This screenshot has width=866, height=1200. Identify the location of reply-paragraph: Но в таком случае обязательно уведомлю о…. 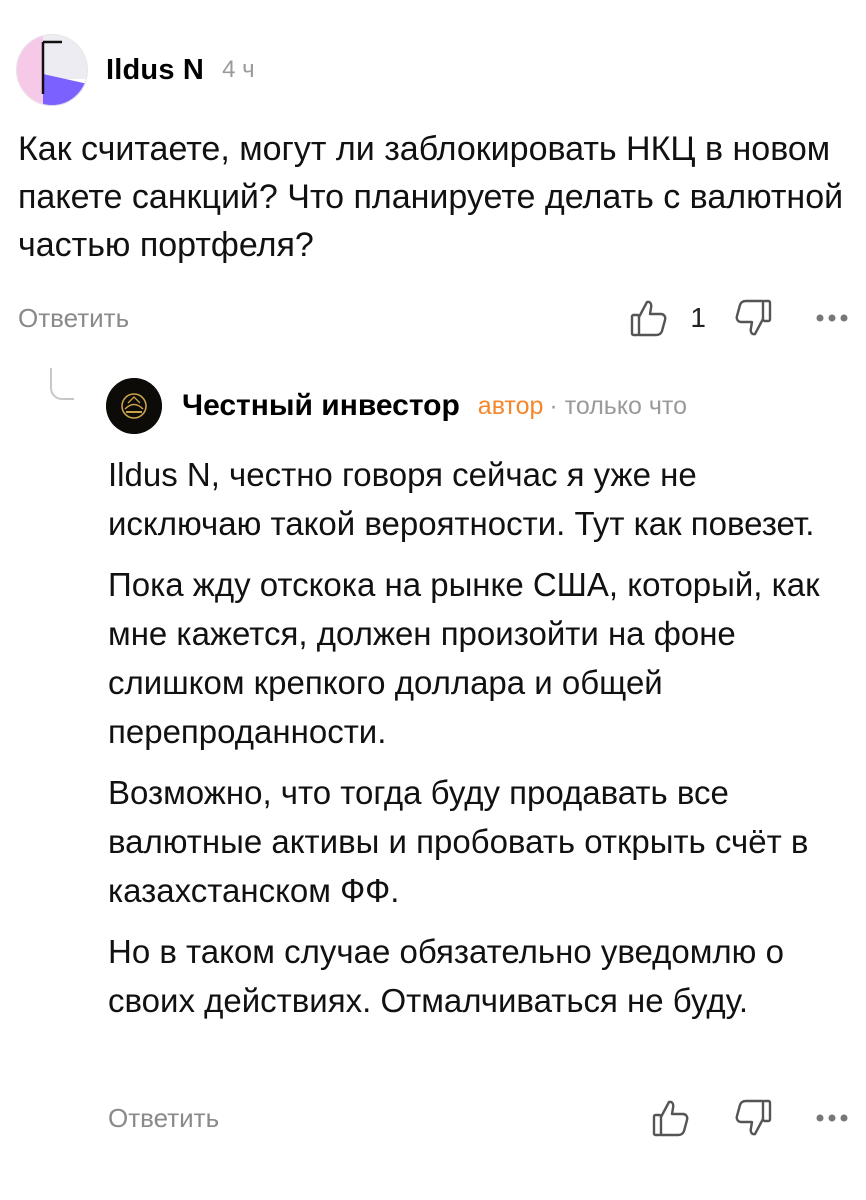
(446, 976).